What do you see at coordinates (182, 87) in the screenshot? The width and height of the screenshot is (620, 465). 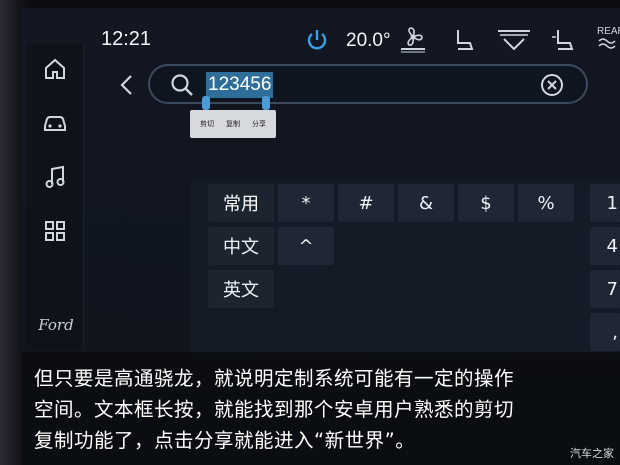 I see `search-icon` at bounding box center [182, 87].